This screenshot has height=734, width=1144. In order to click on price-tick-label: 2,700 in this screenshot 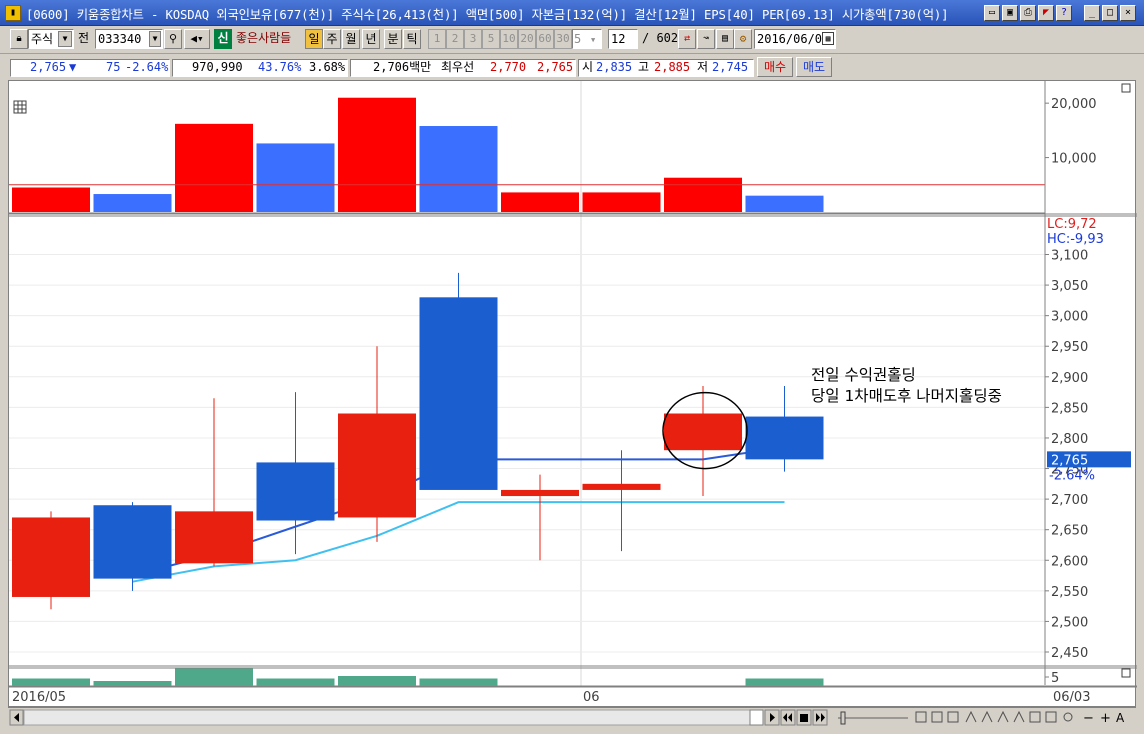, I will do `click(1069, 500)`.